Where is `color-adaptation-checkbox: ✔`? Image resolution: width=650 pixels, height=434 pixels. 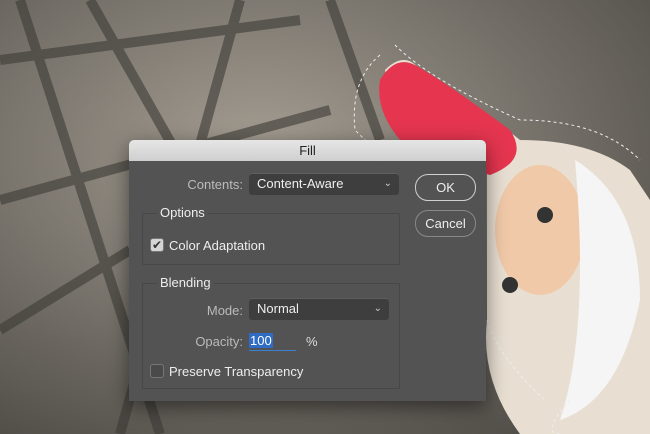 color-adaptation-checkbox: ✔ is located at coordinates (157, 245).